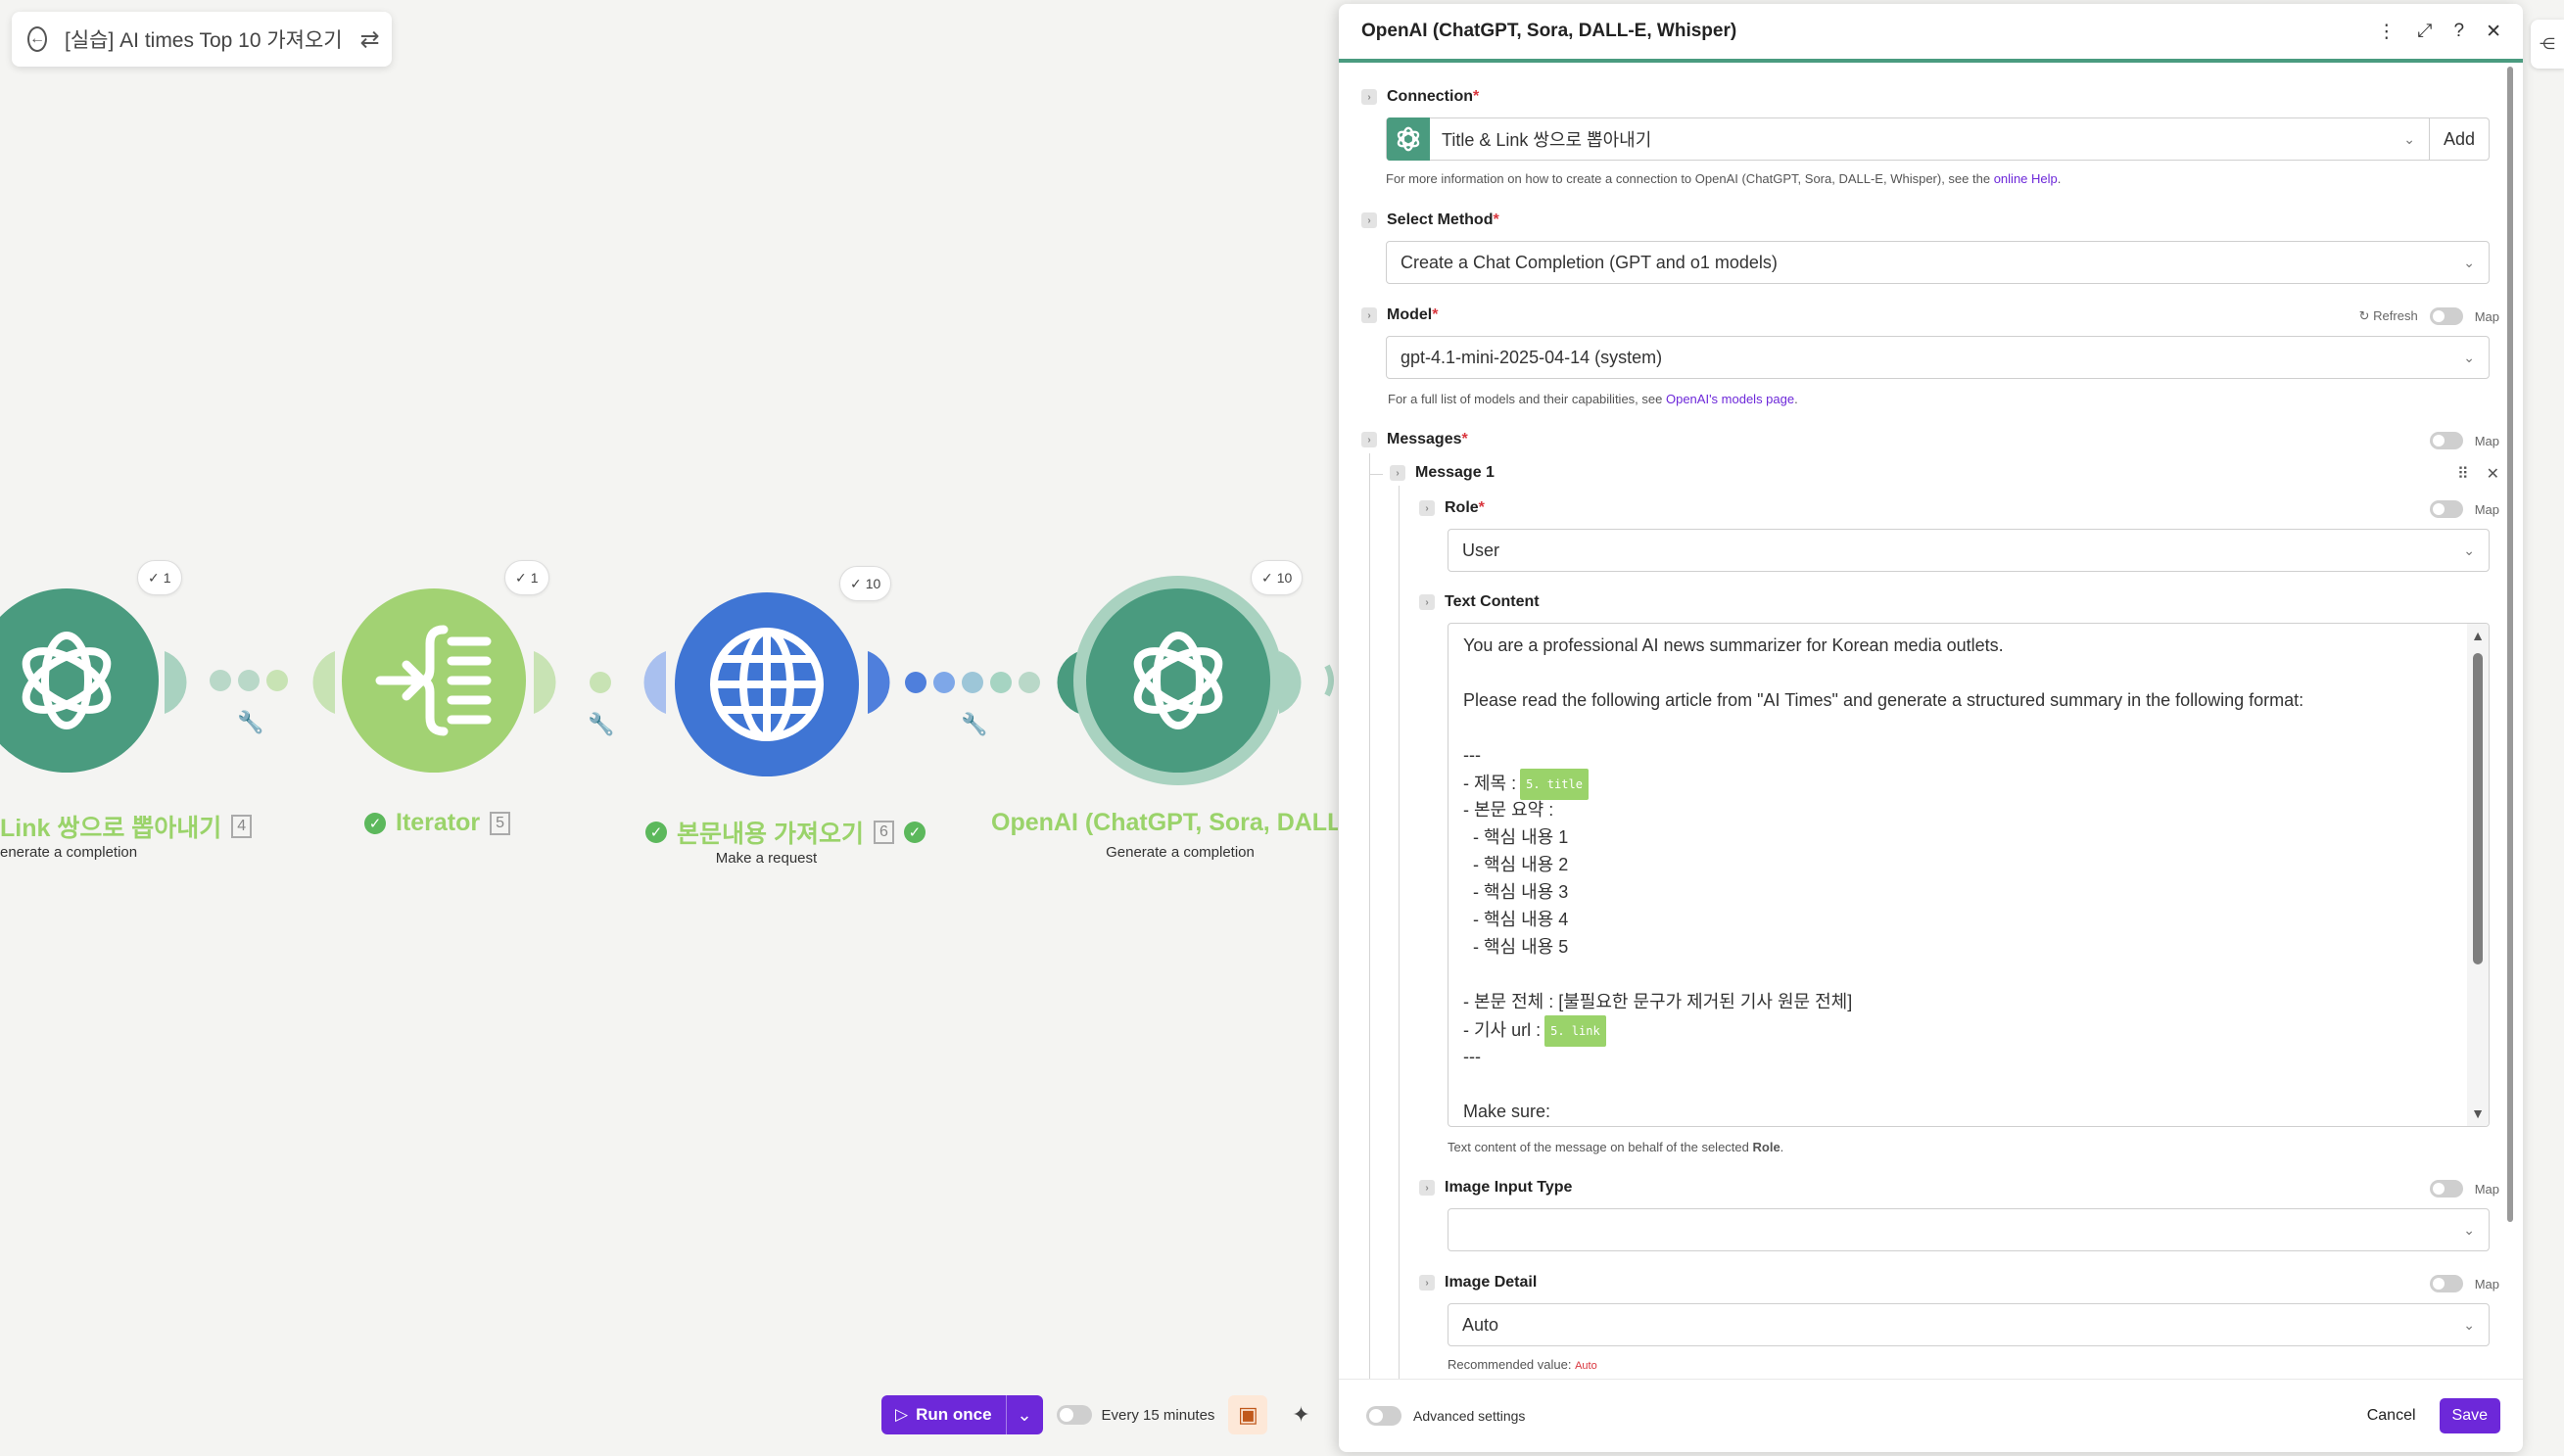  I want to click on model-select: gpt-4.1-mini-2025-04-14 (system) ⌄, so click(1938, 357).